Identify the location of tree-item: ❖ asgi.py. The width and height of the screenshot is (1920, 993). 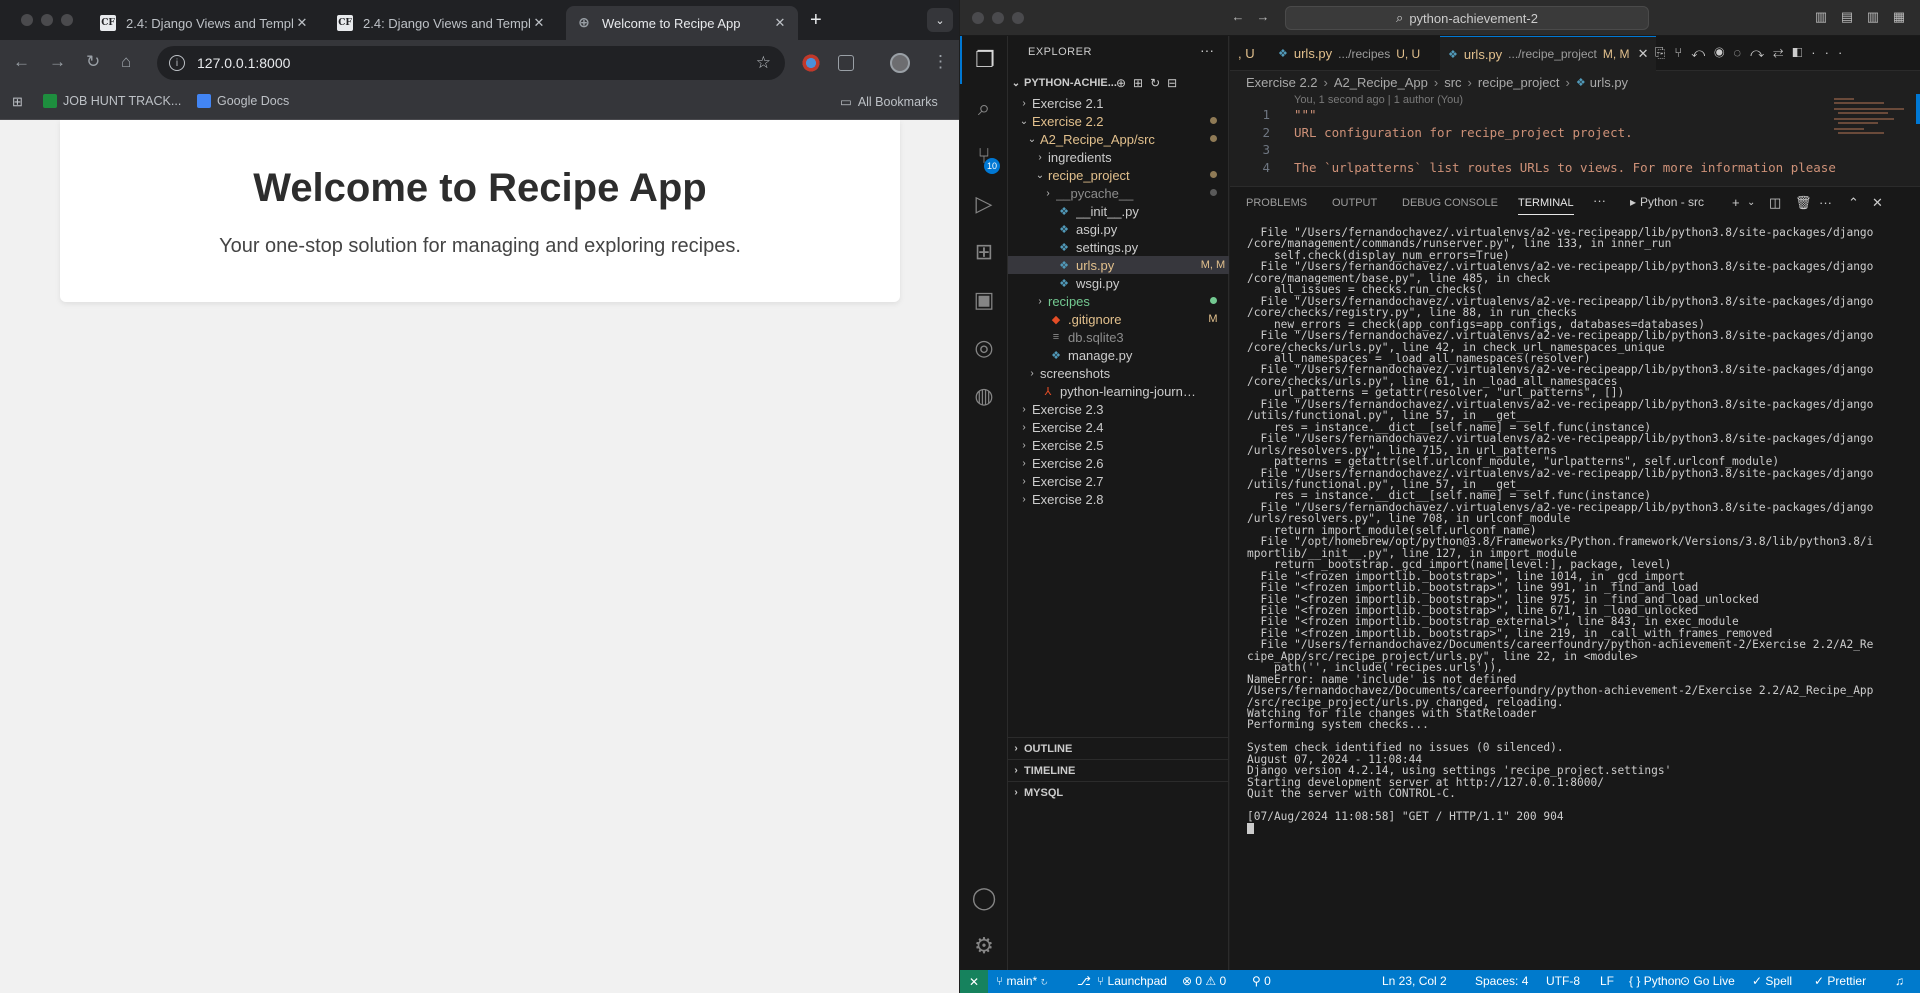
(1118, 229).